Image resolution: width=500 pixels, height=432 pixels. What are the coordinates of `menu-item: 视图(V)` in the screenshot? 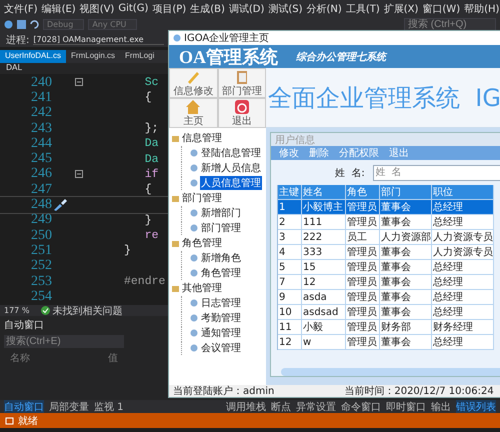 It's located at (97, 9).